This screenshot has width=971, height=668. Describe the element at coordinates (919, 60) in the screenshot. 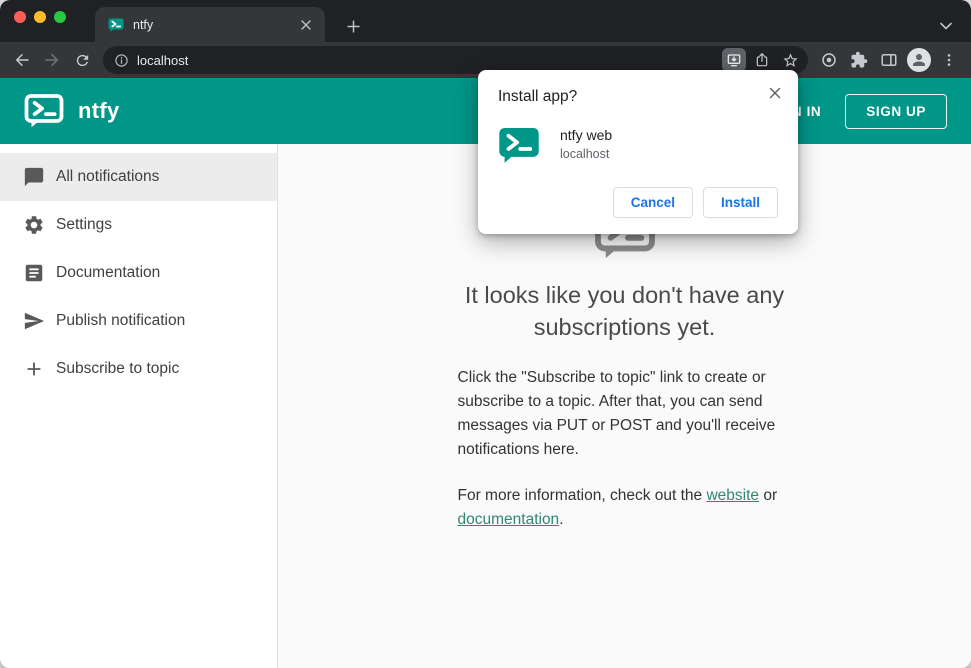

I see `profile-avatar` at that location.